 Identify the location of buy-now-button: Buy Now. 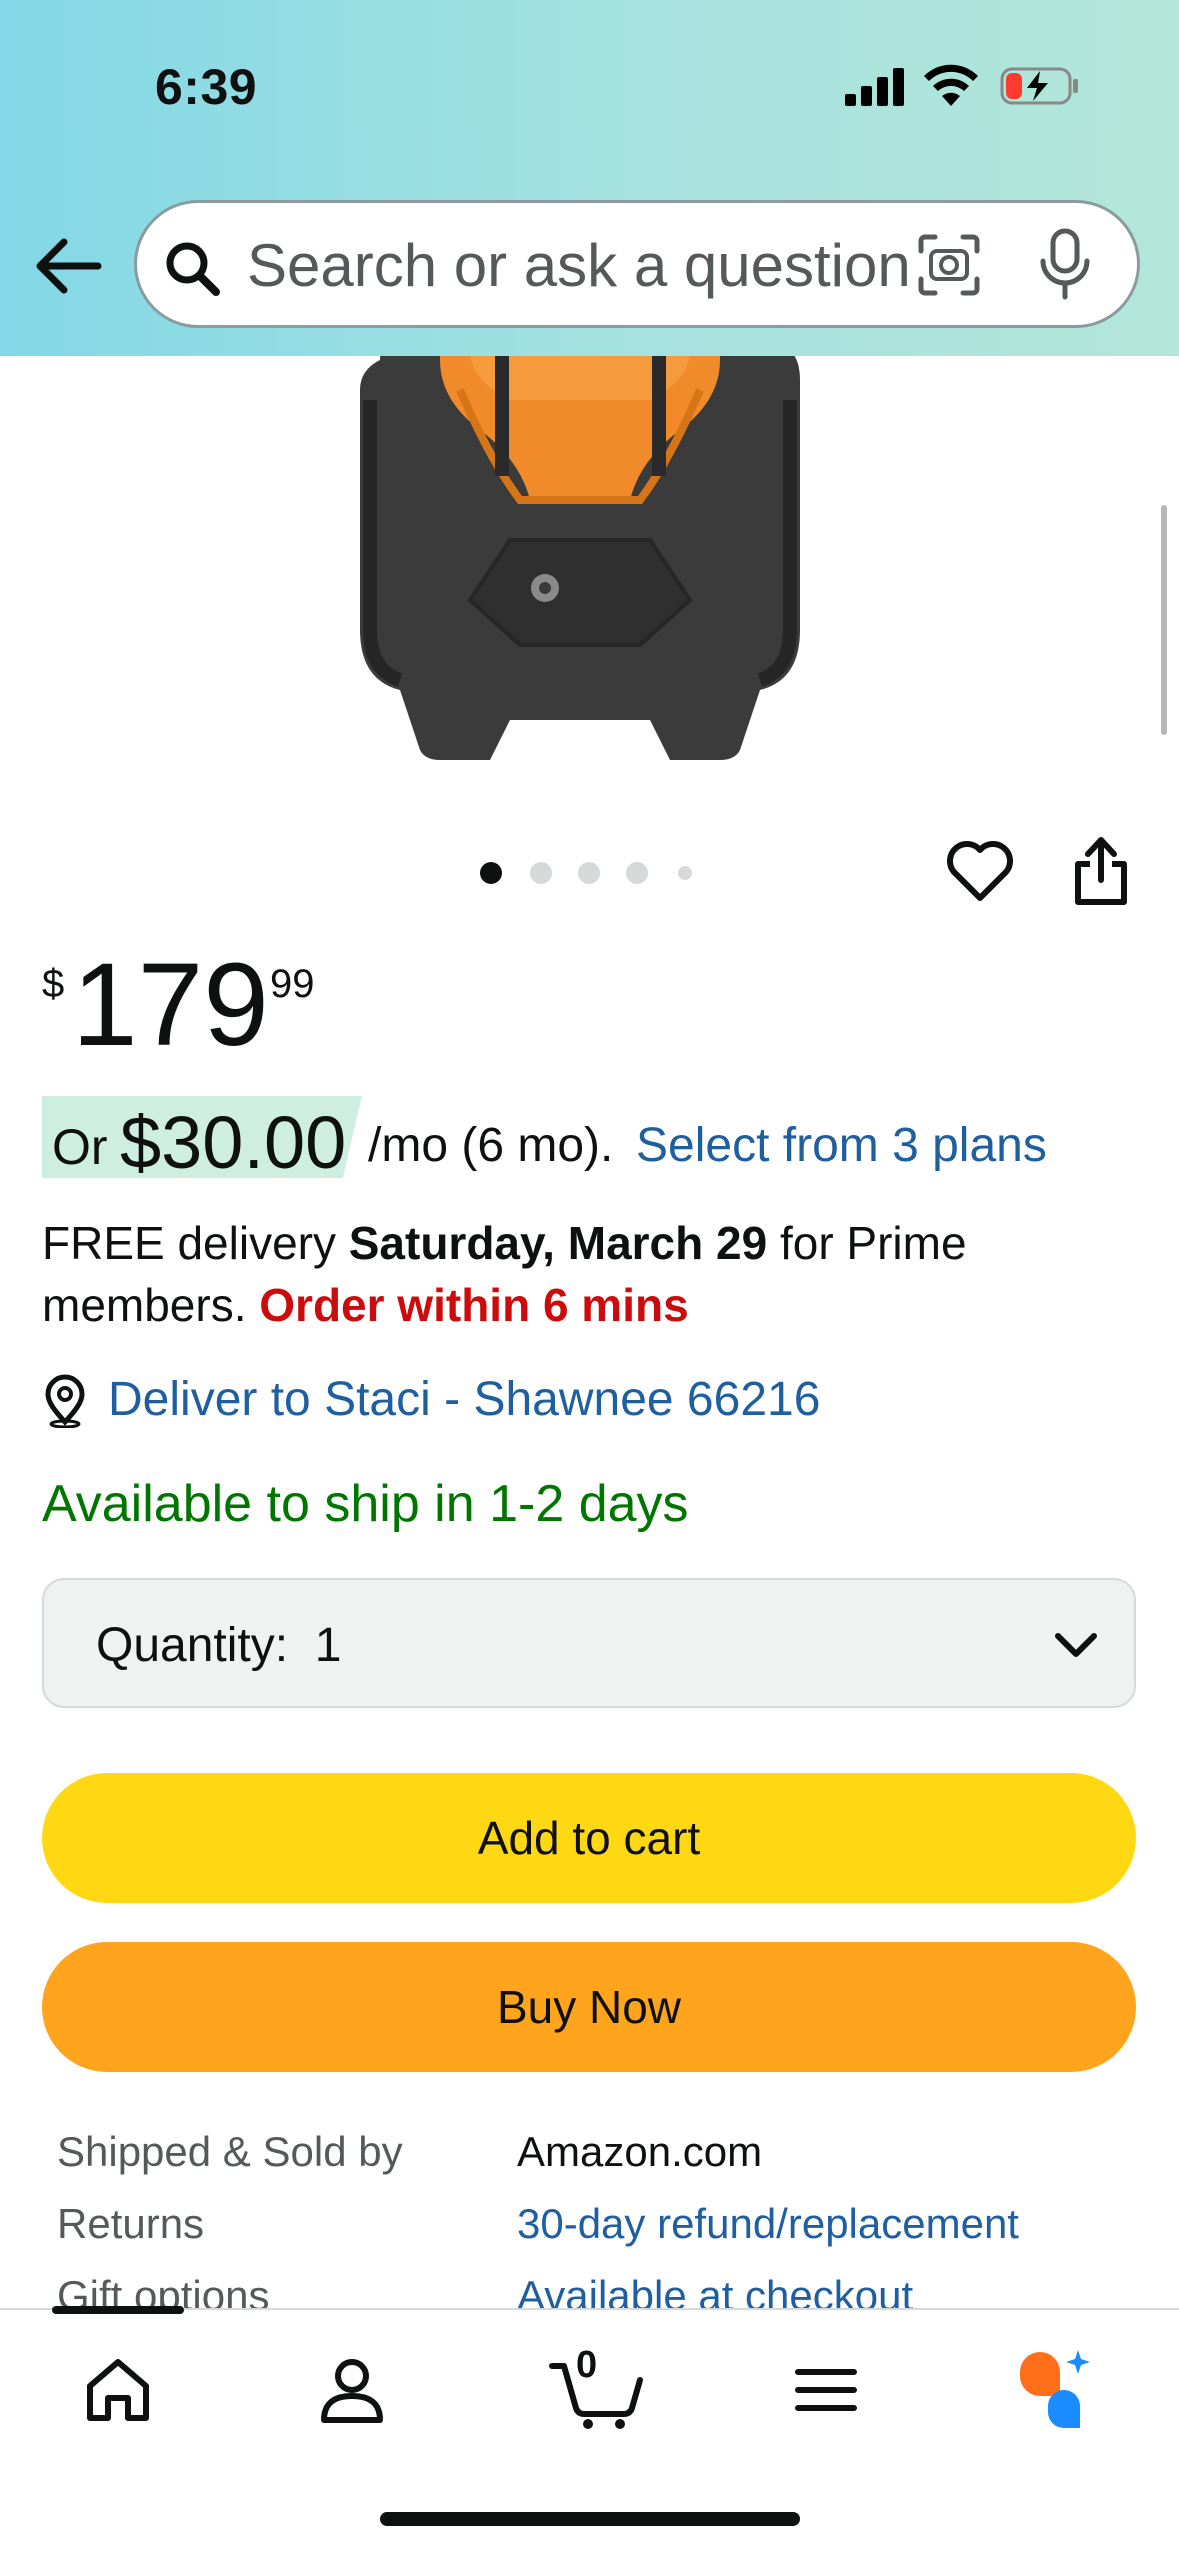
(589, 2007).